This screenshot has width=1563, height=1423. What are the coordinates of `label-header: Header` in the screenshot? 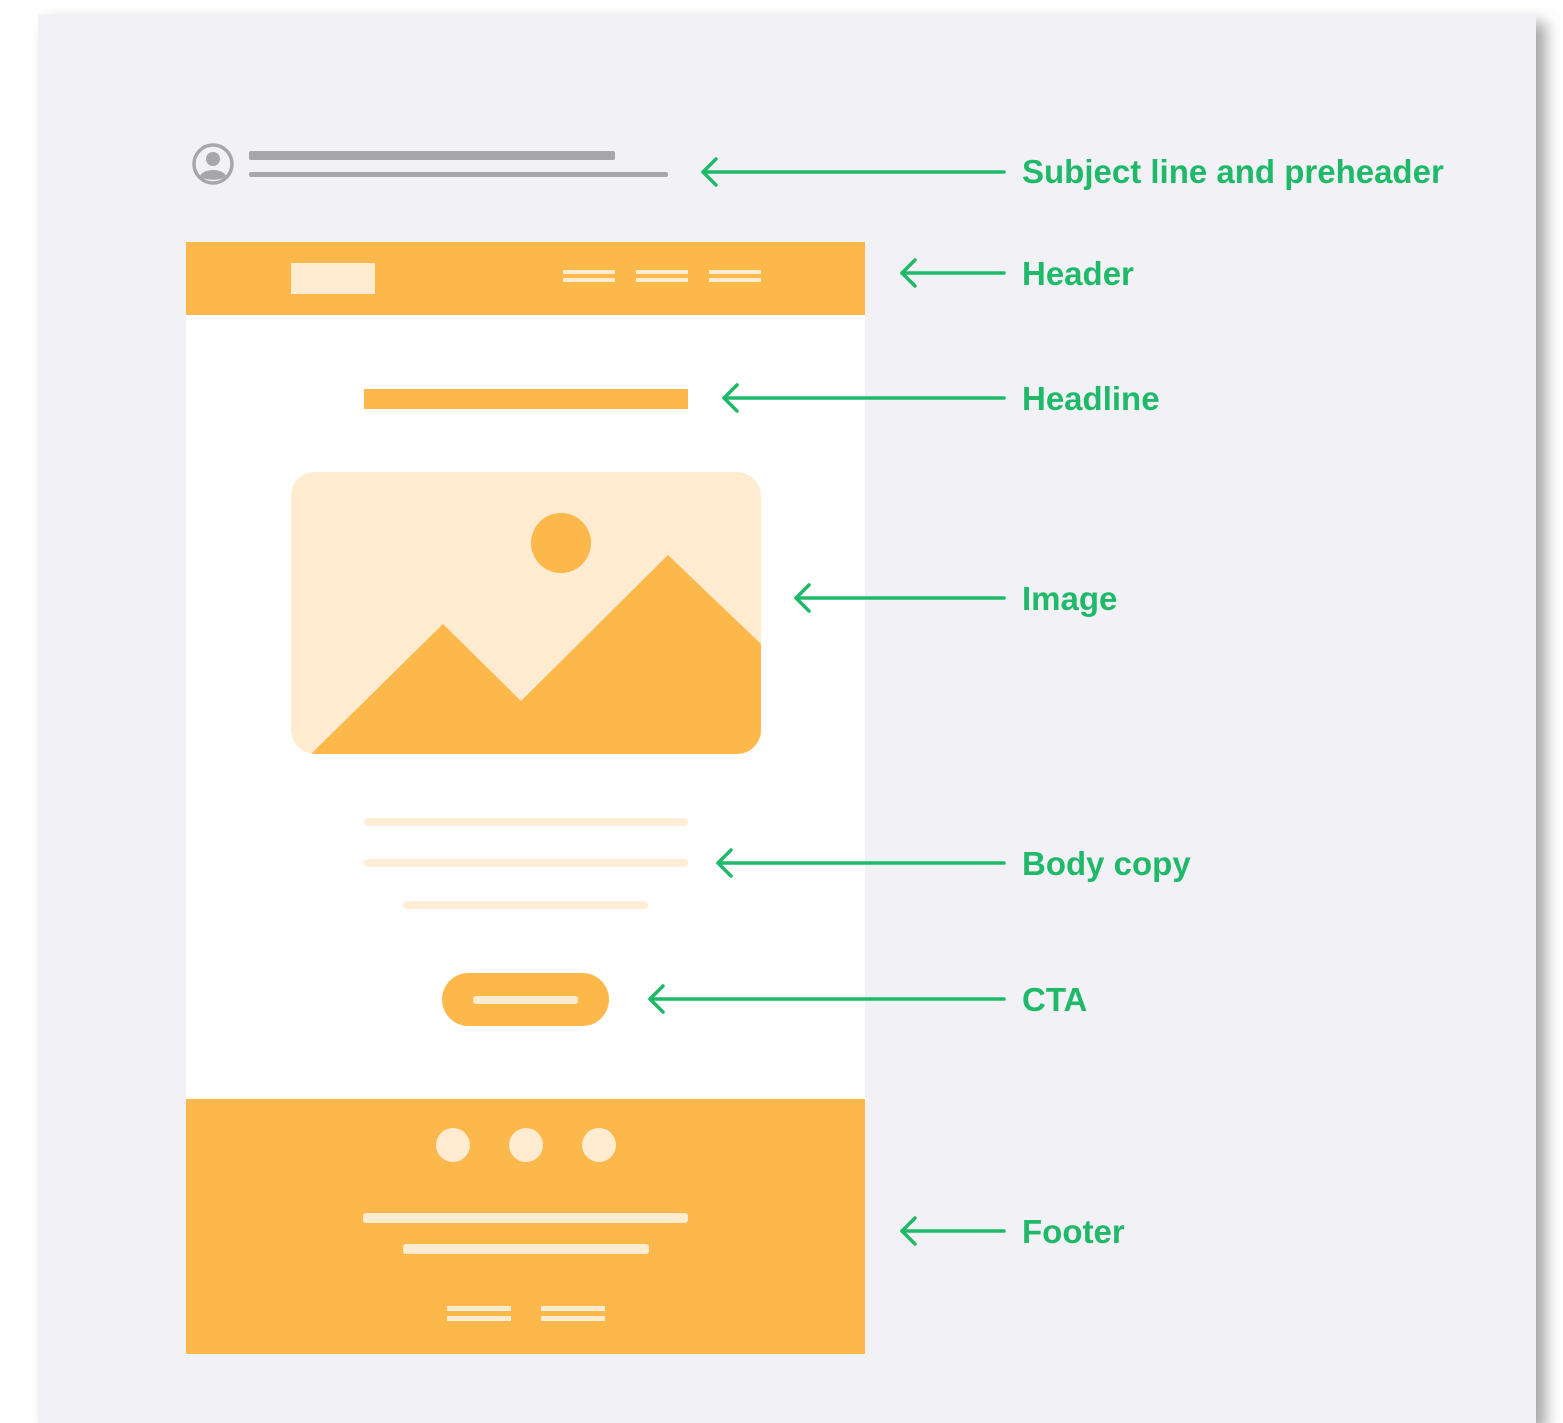 It's located at (1078, 273).